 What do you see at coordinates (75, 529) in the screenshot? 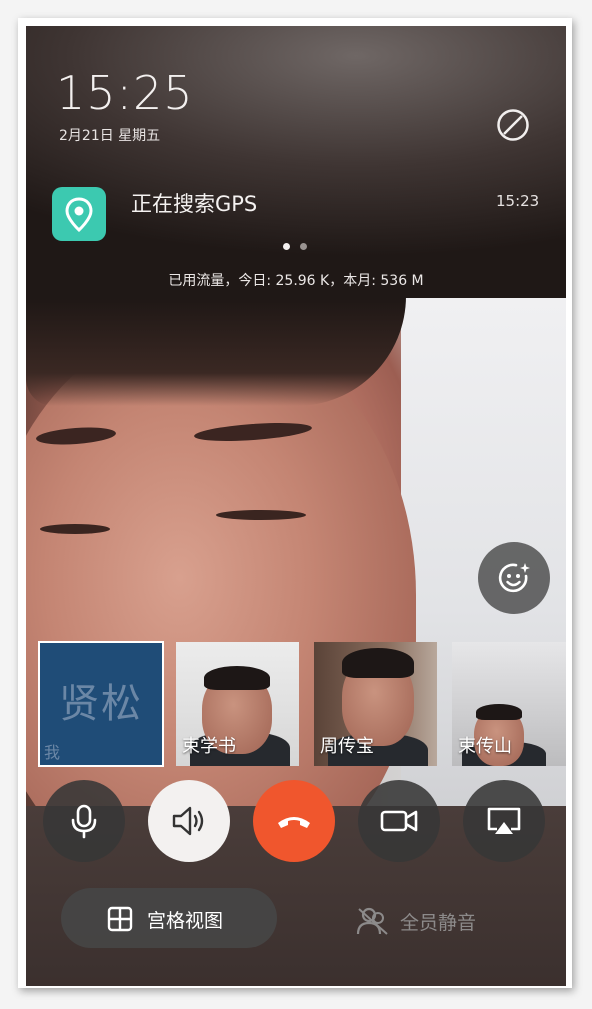
I see `video-eye-left` at bounding box center [75, 529].